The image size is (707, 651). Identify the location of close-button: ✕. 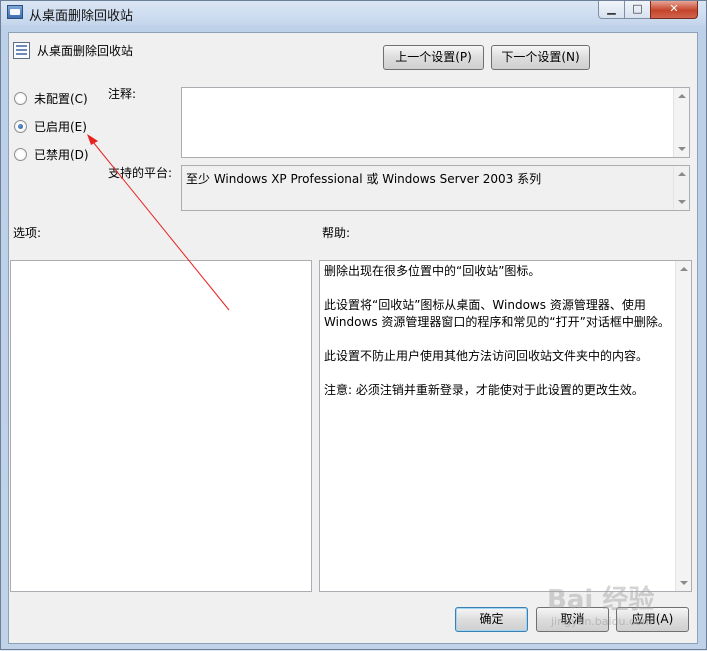
(674, 10).